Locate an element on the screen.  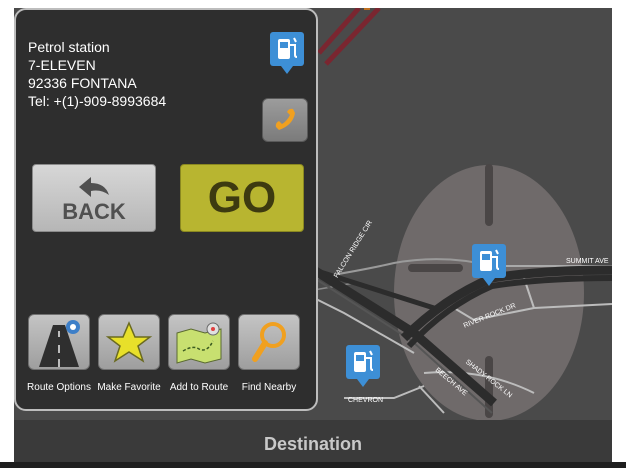
route-options-label: Route Options is located at coordinates (59, 387).